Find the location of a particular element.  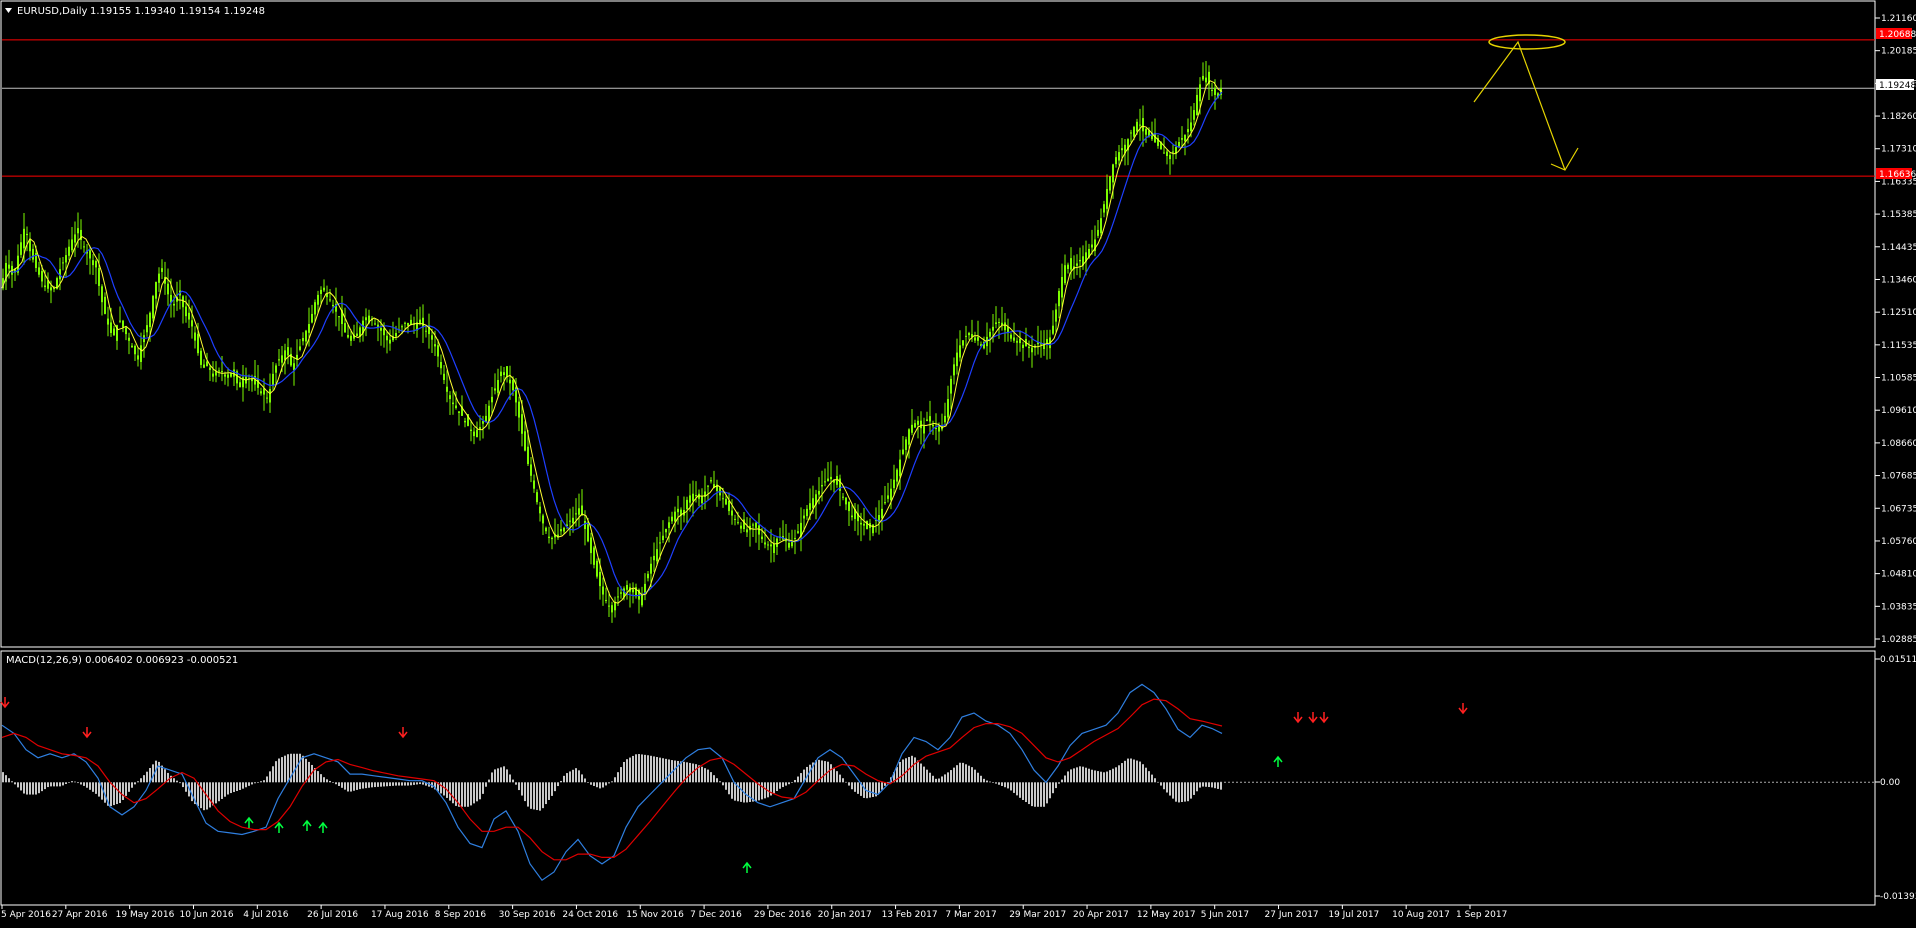

macd-axis-label-zero: 0.00 is located at coordinates (1890, 783).